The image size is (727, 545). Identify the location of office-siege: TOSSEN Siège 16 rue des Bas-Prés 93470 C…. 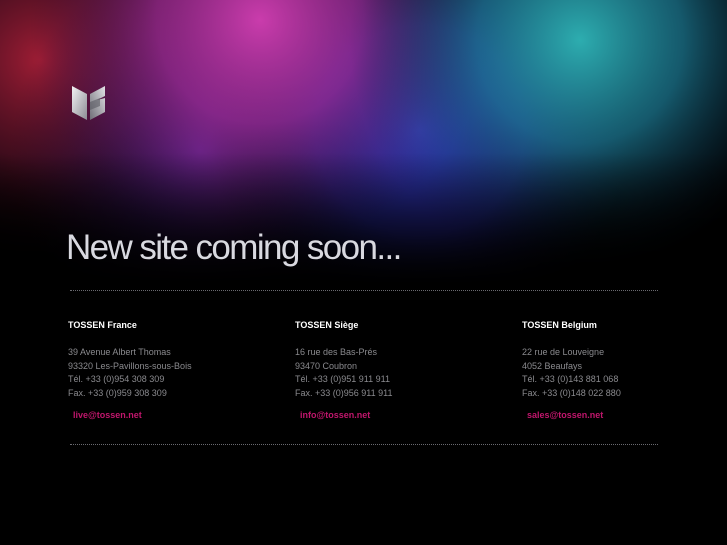
(395, 369).